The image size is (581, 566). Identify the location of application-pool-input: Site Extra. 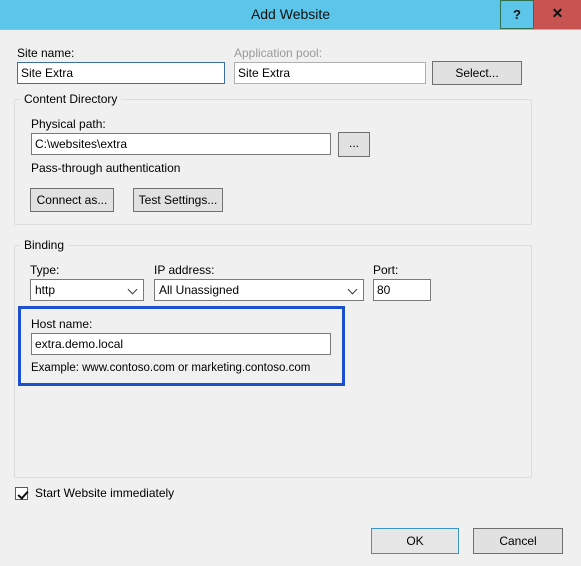
(330, 73).